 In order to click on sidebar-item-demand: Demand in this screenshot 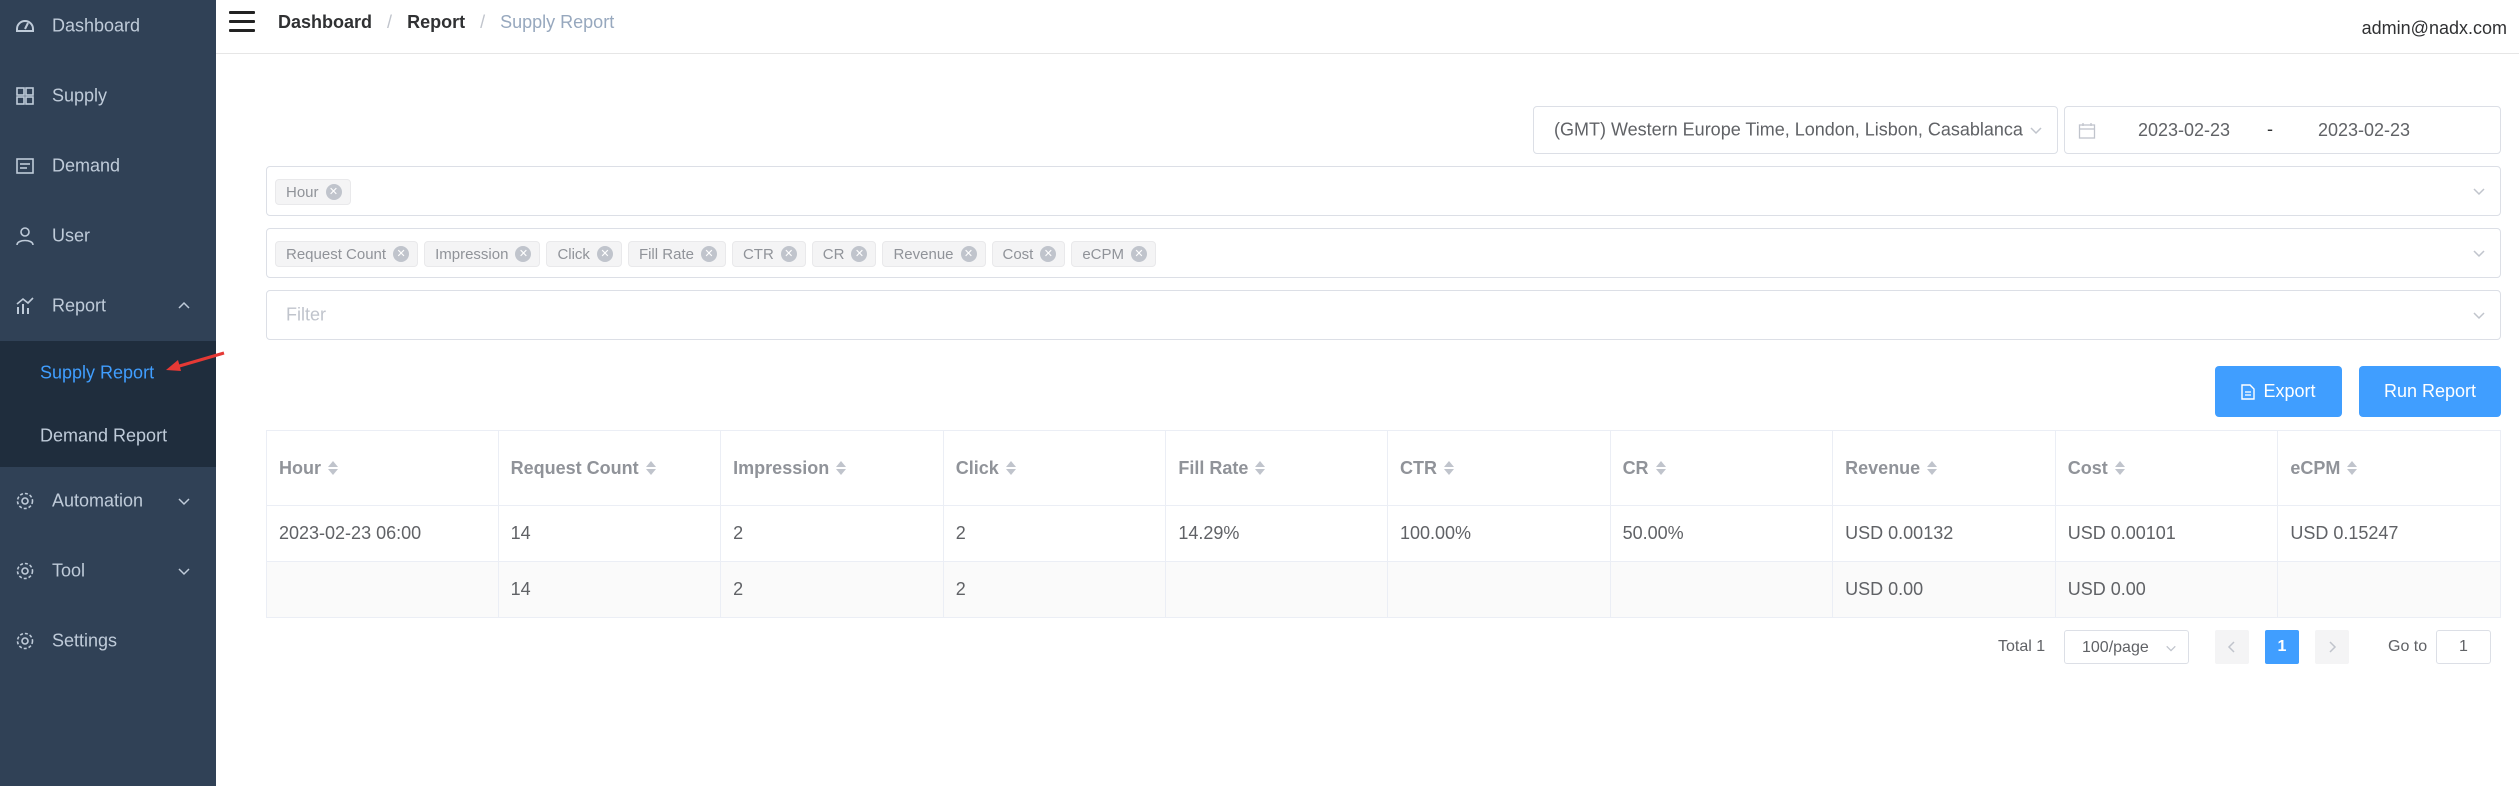, I will do `click(108, 166)`.